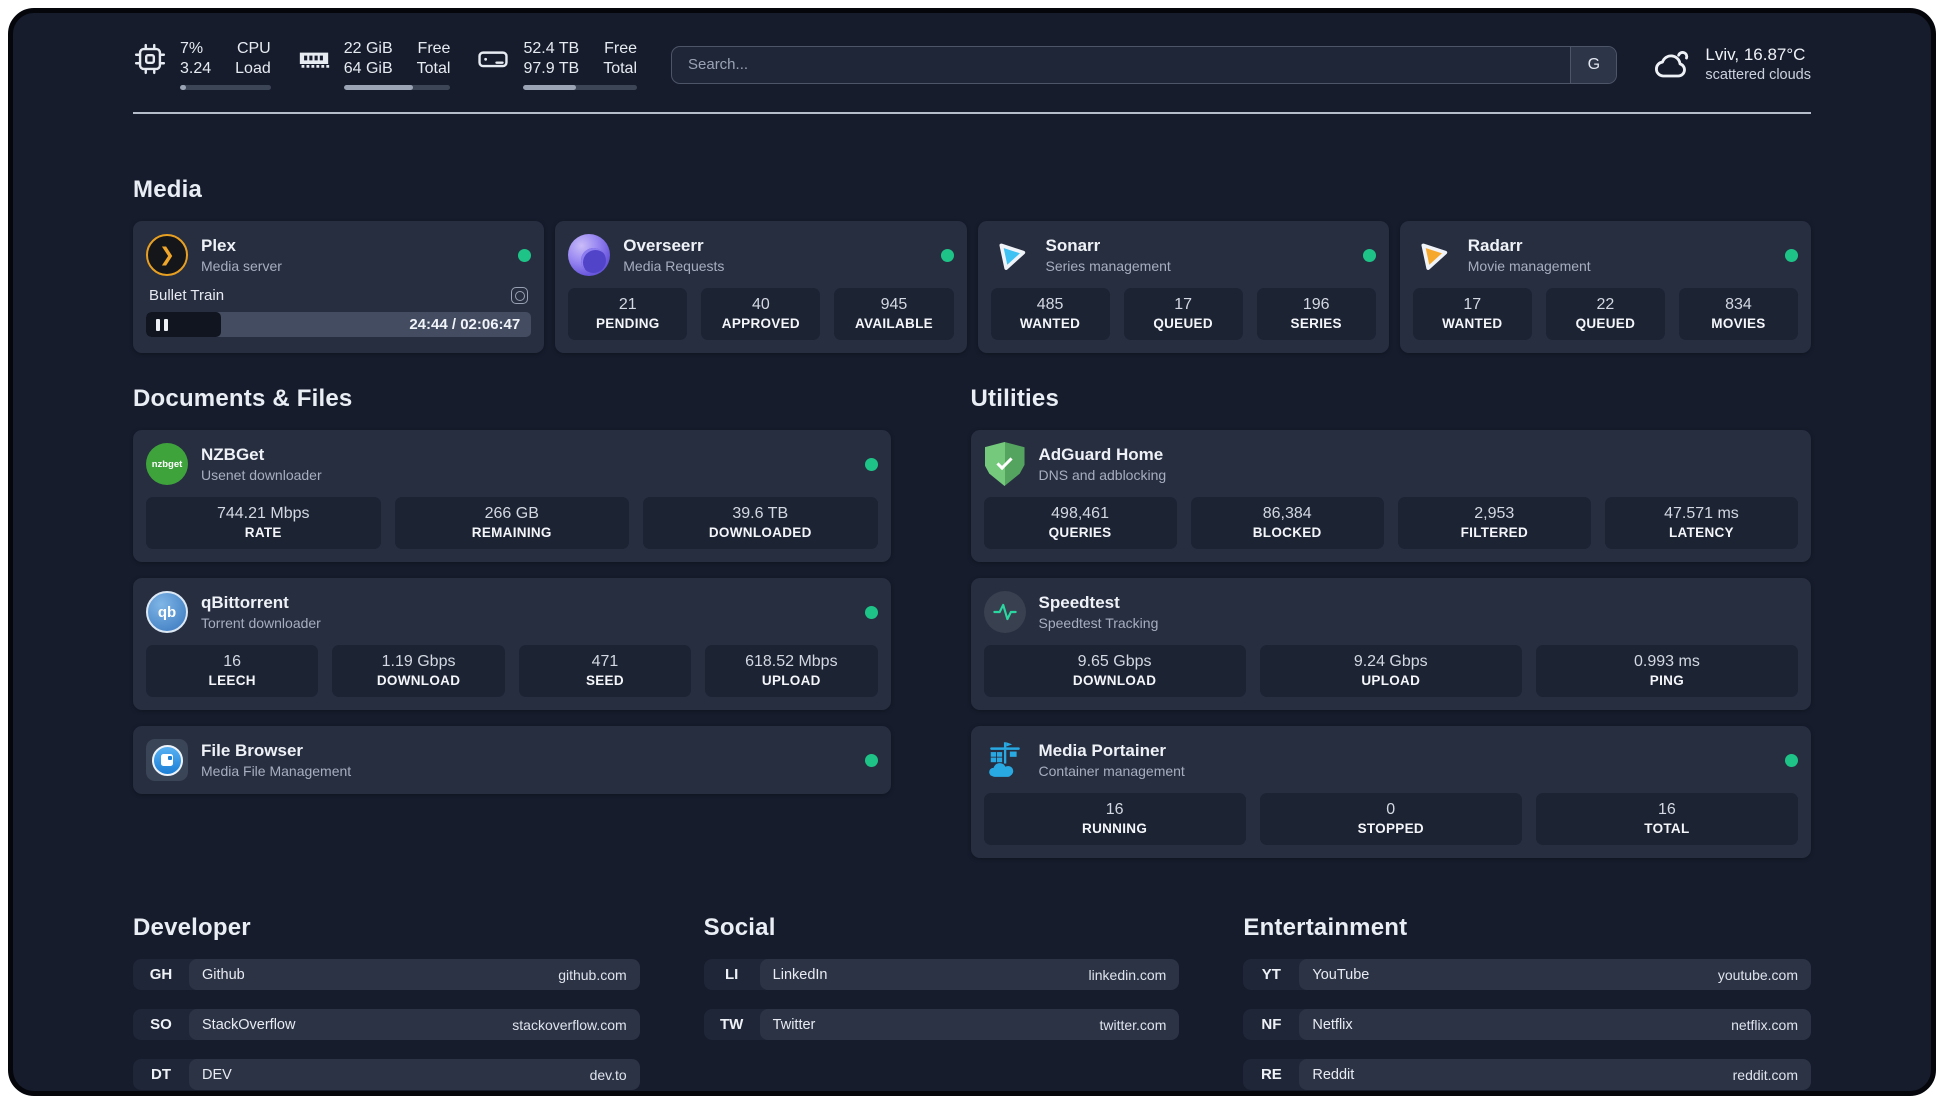  What do you see at coordinates (183, 87) in the screenshot?
I see `cpu-progress-fill` at bounding box center [183, 87].